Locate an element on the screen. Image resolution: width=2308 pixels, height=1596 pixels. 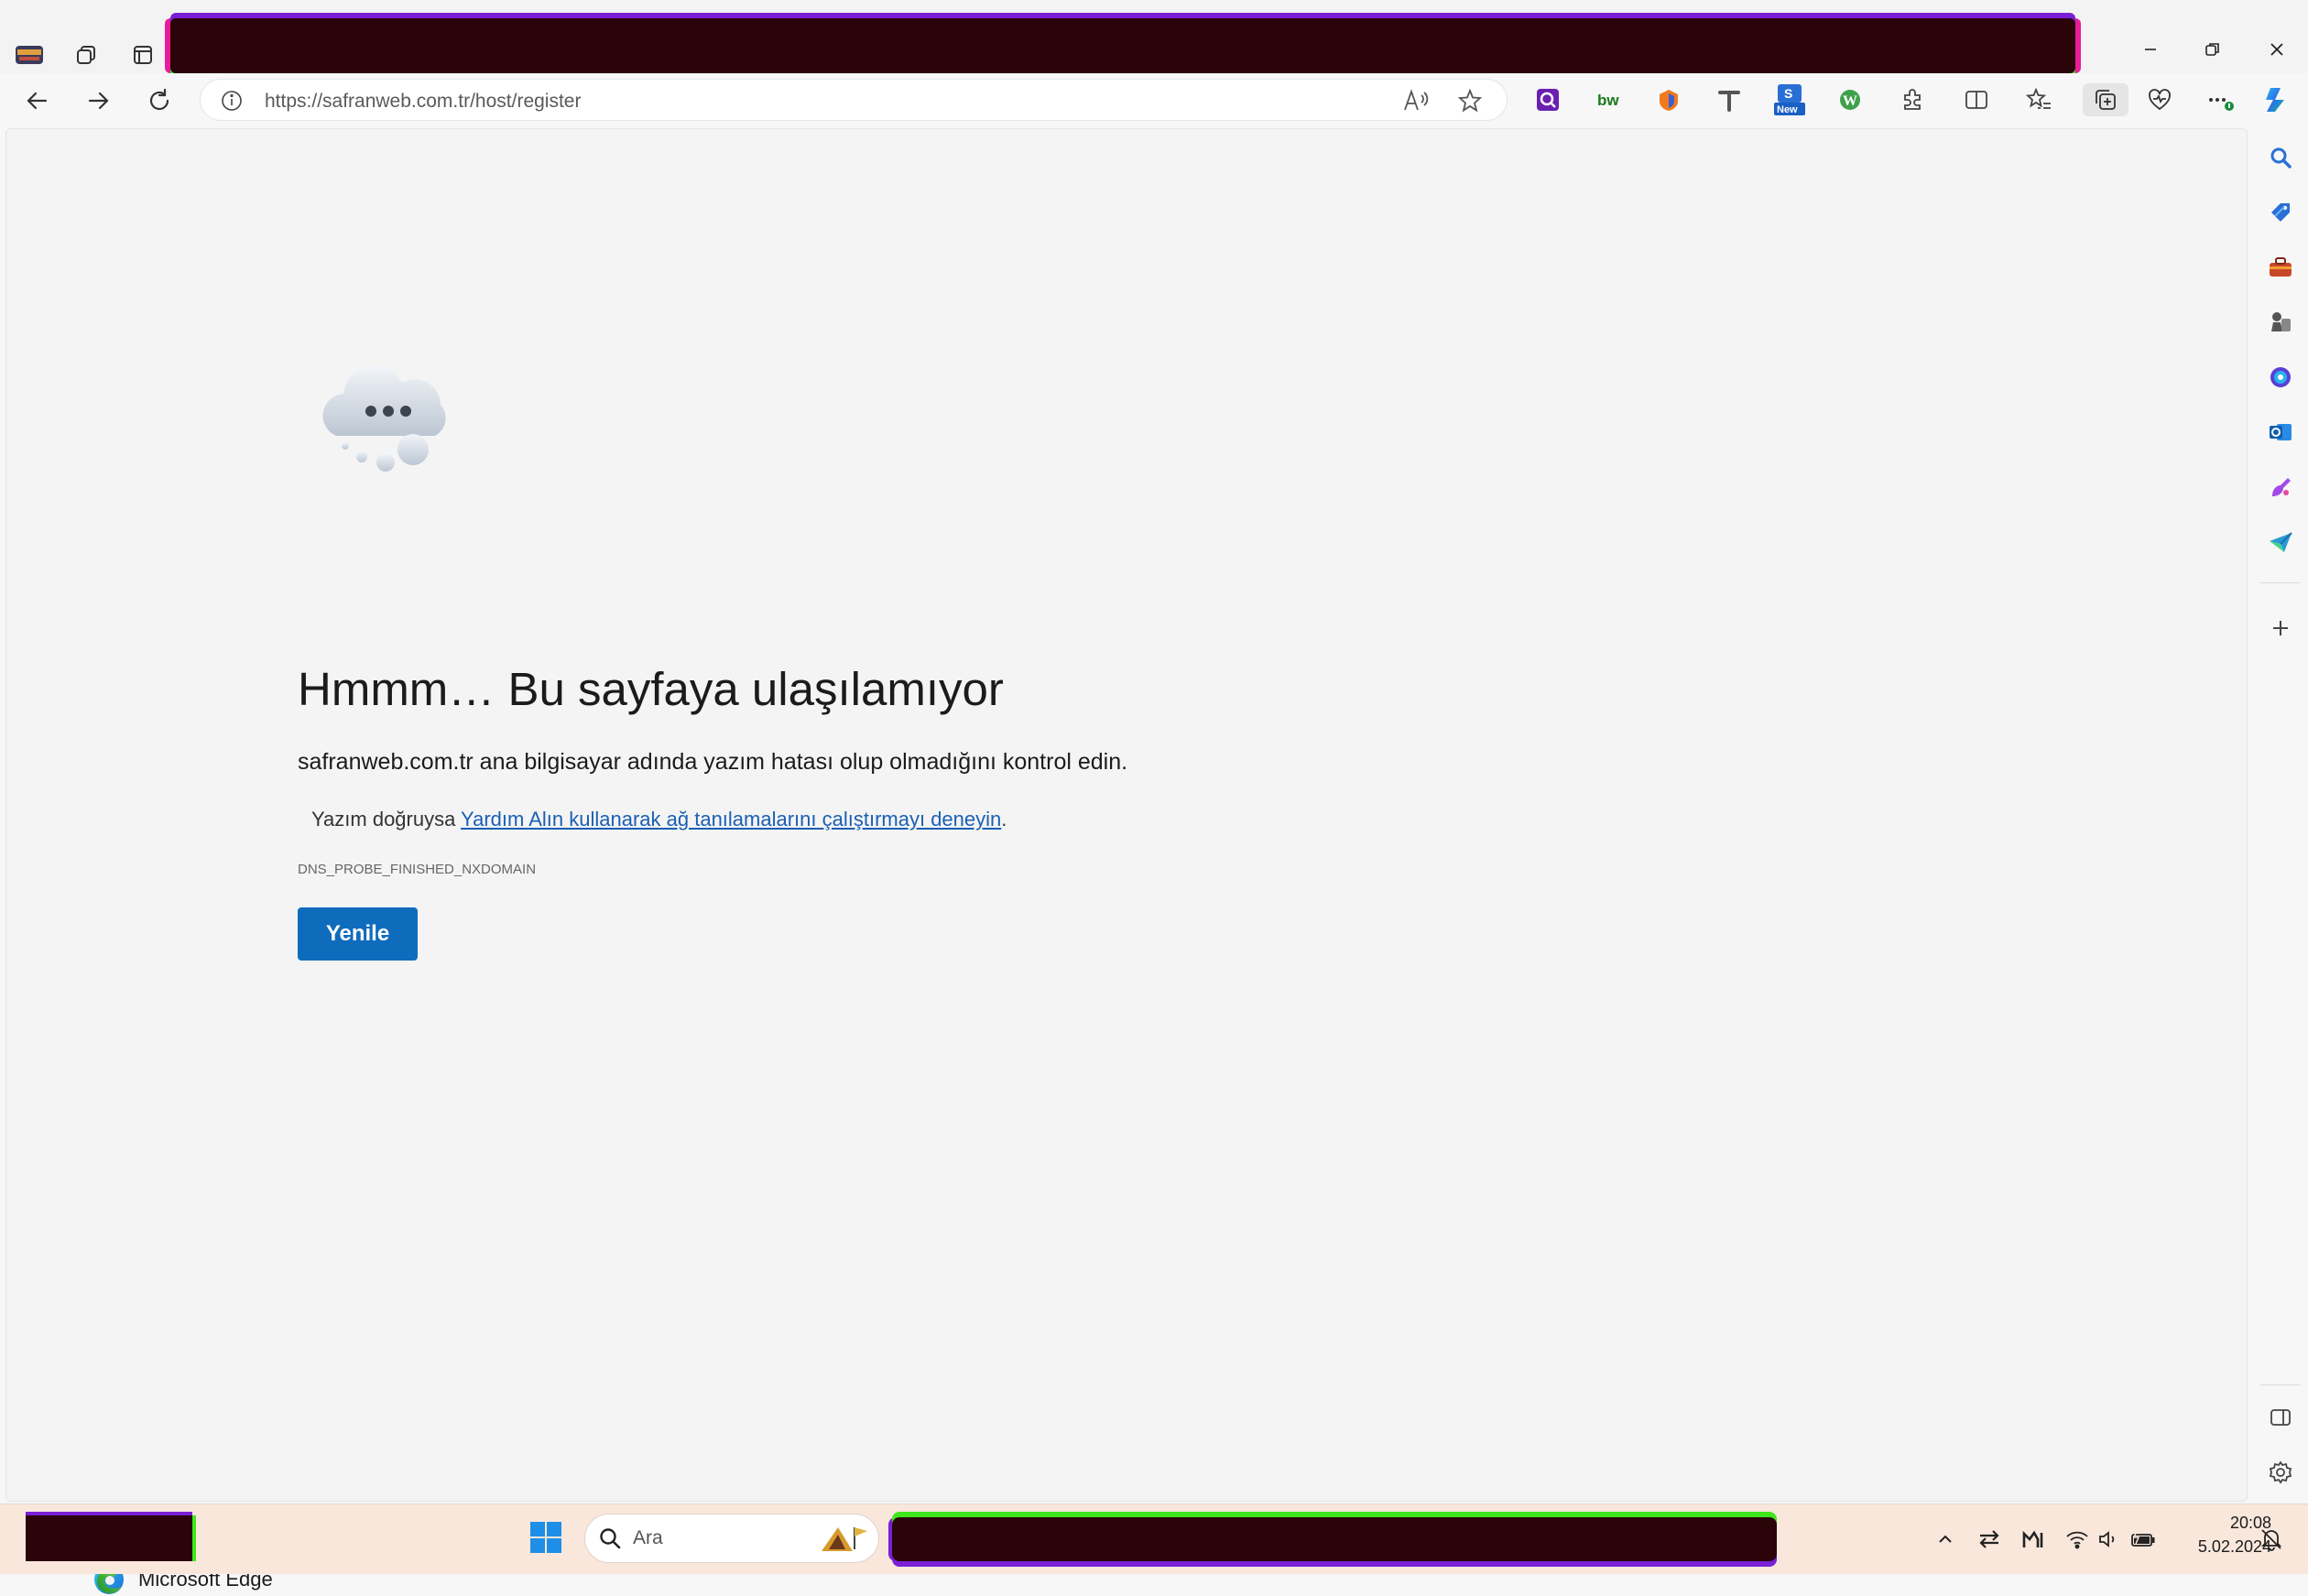
browser-essentials-icon is located at coordinates (2159, 99).